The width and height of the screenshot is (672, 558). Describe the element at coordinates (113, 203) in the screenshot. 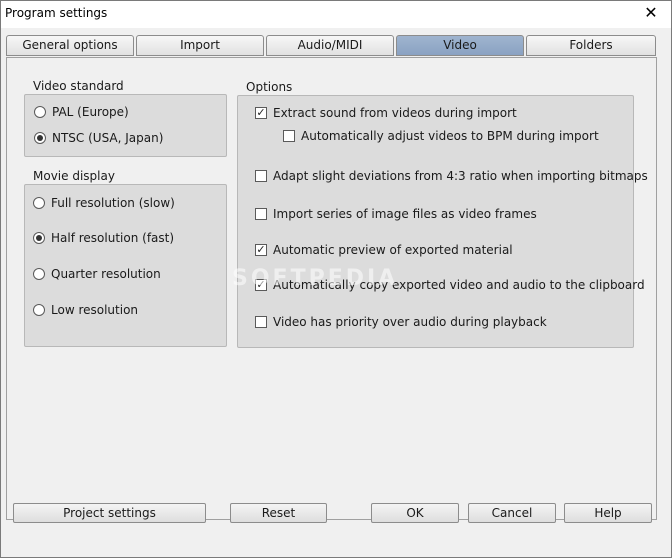

I see `radio-full-resolution-label: Full resolution (slow)` at that location.